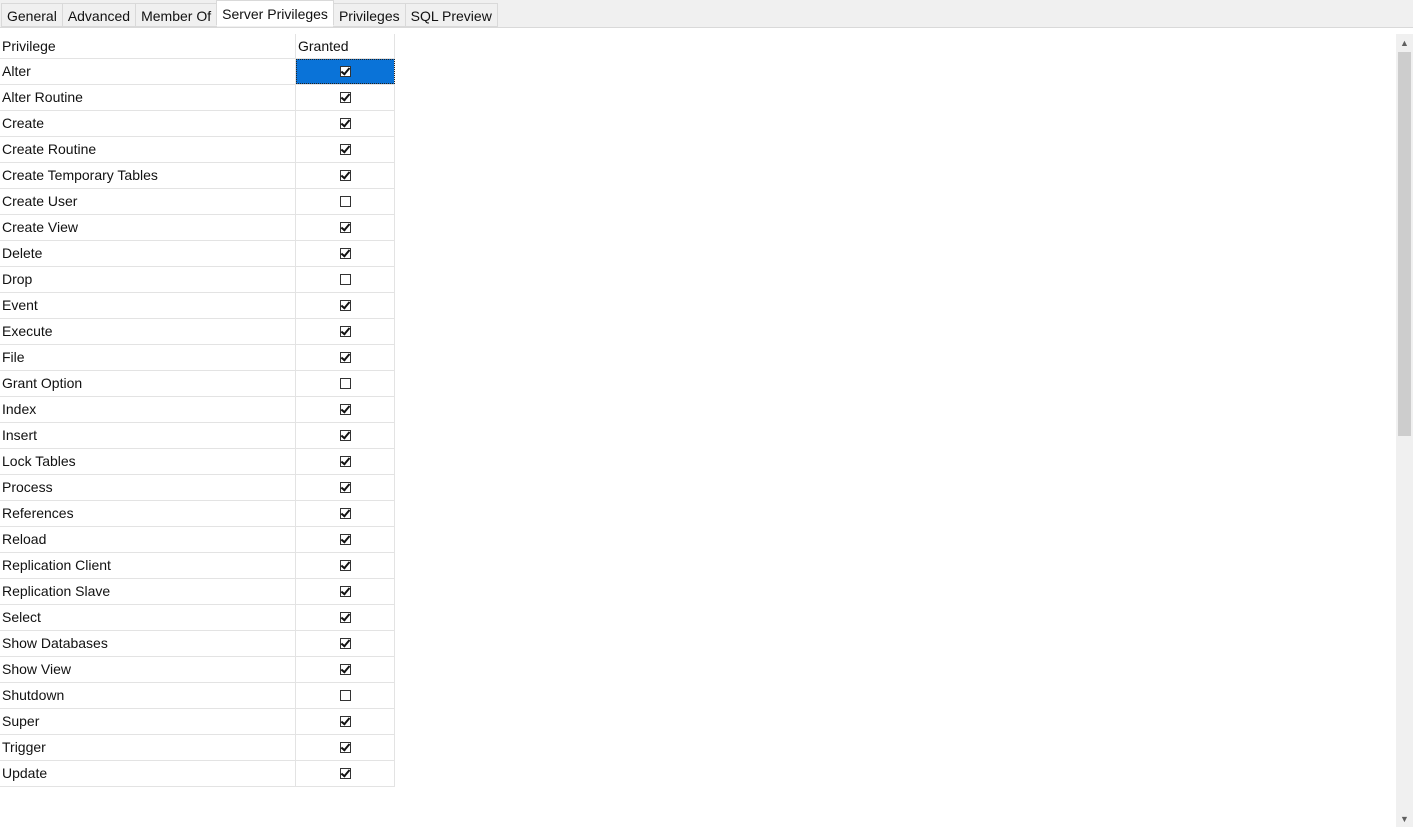 The height and width of the screenshot is (827, 1413). What do you see at coordinates (197, 670) in the screenshot?
I see `table-row: Show View` at bounding box center [197, 670].